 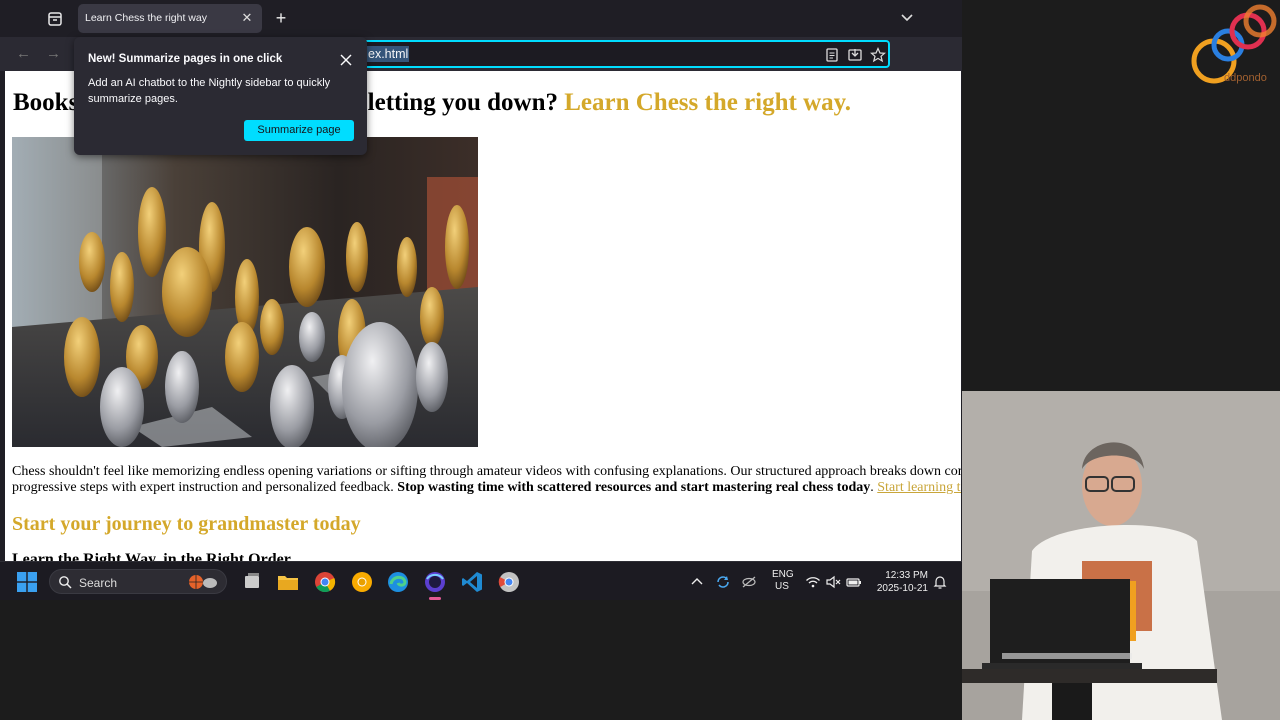 What do you see at coordinates (325, 582) in the screenshot?
I see `chrome-icon` at bounding box center [325, 582].